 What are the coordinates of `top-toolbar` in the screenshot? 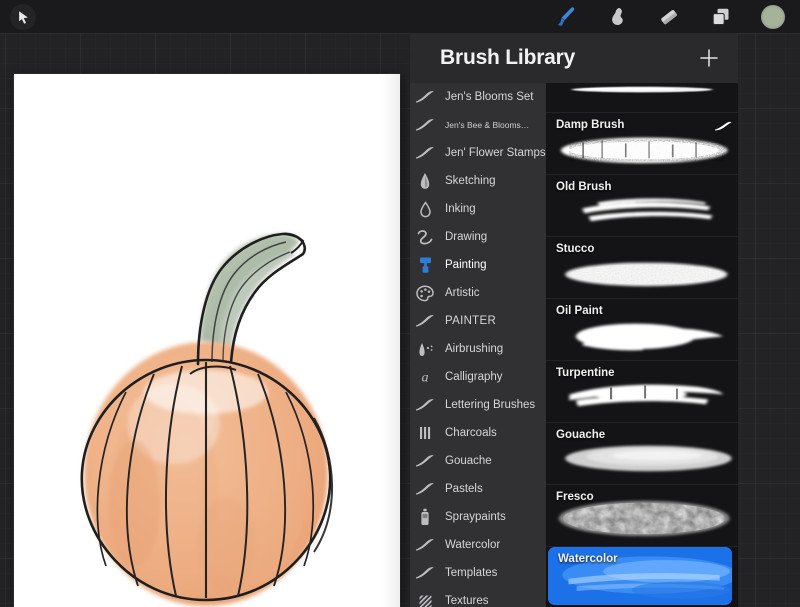 It's located at (400, 16).